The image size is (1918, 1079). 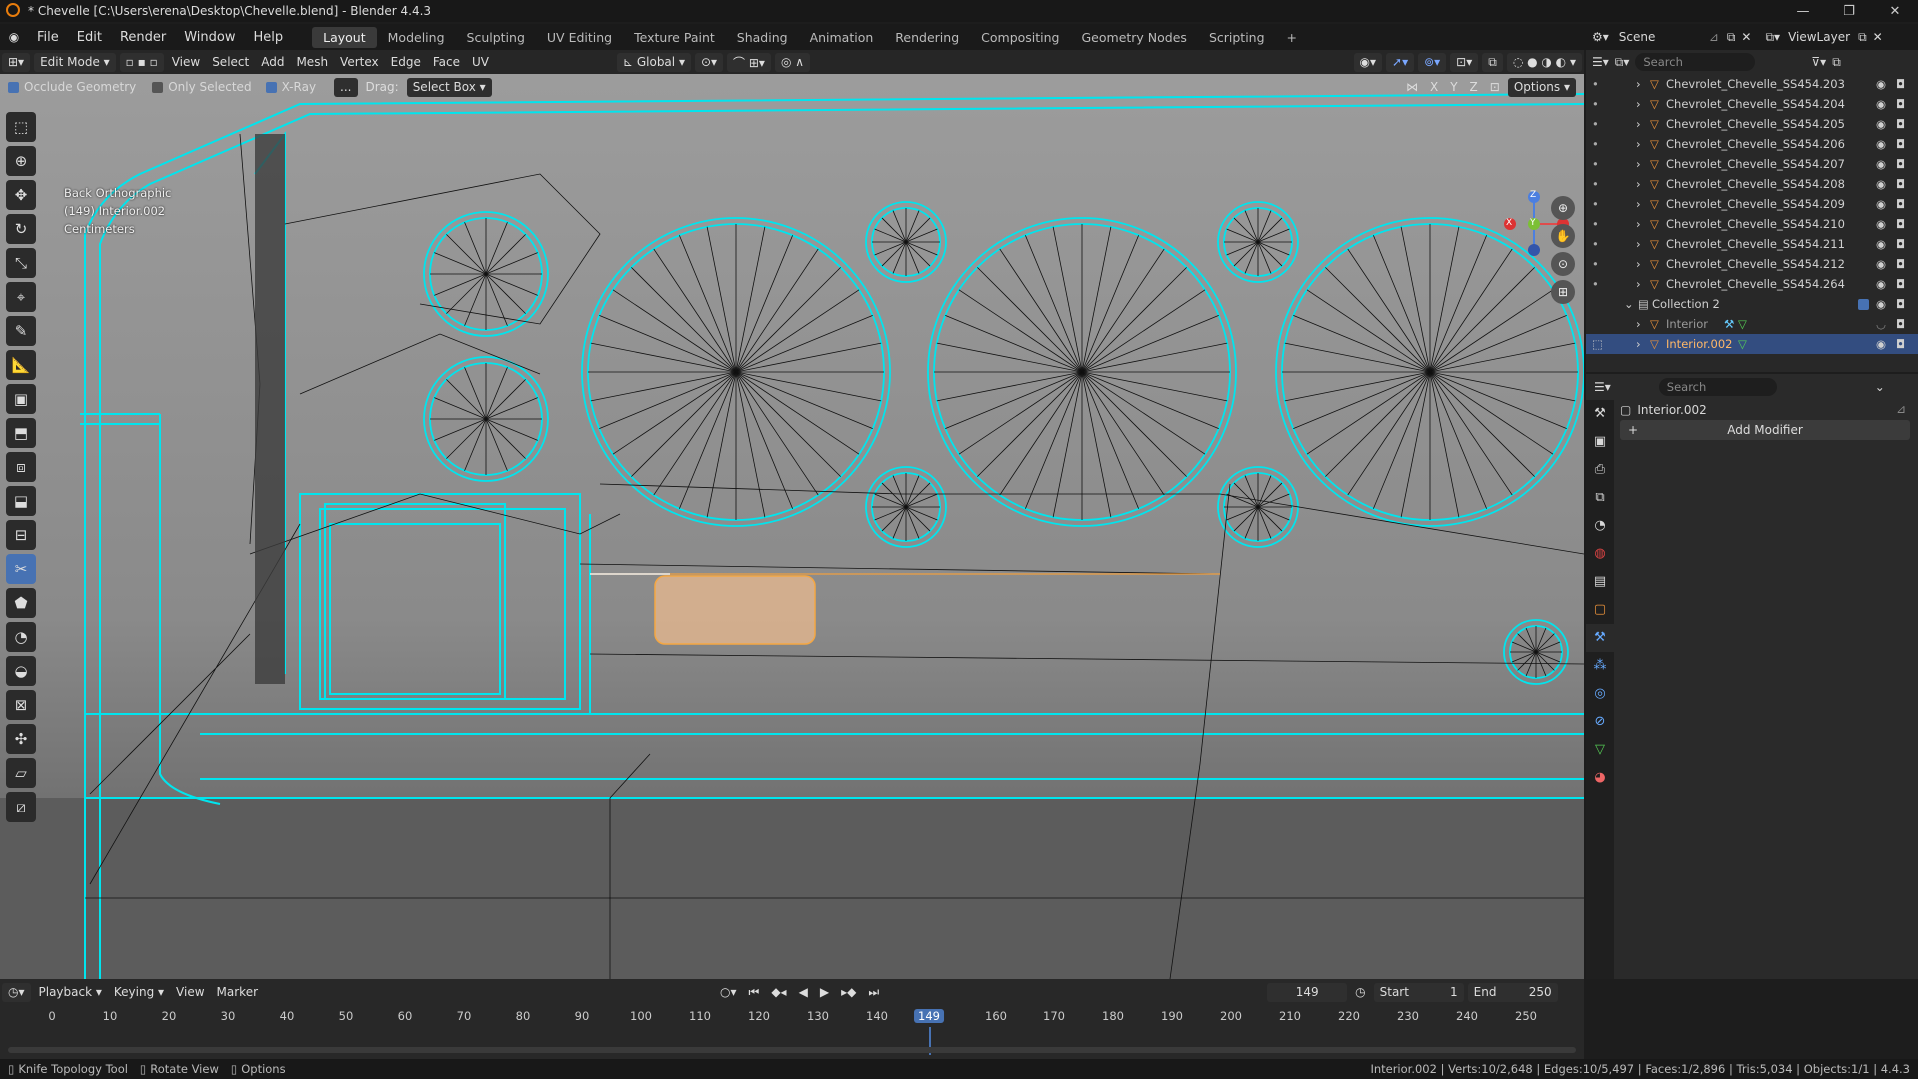 I want to click on menu-file: File, so click(x=48, y=37).